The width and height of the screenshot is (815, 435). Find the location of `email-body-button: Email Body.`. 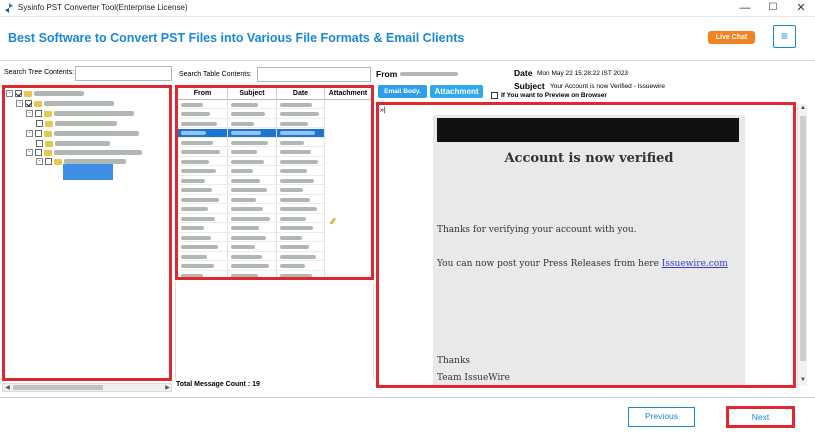

email-body-button: Email Body. is located at coordinates (402, 91).